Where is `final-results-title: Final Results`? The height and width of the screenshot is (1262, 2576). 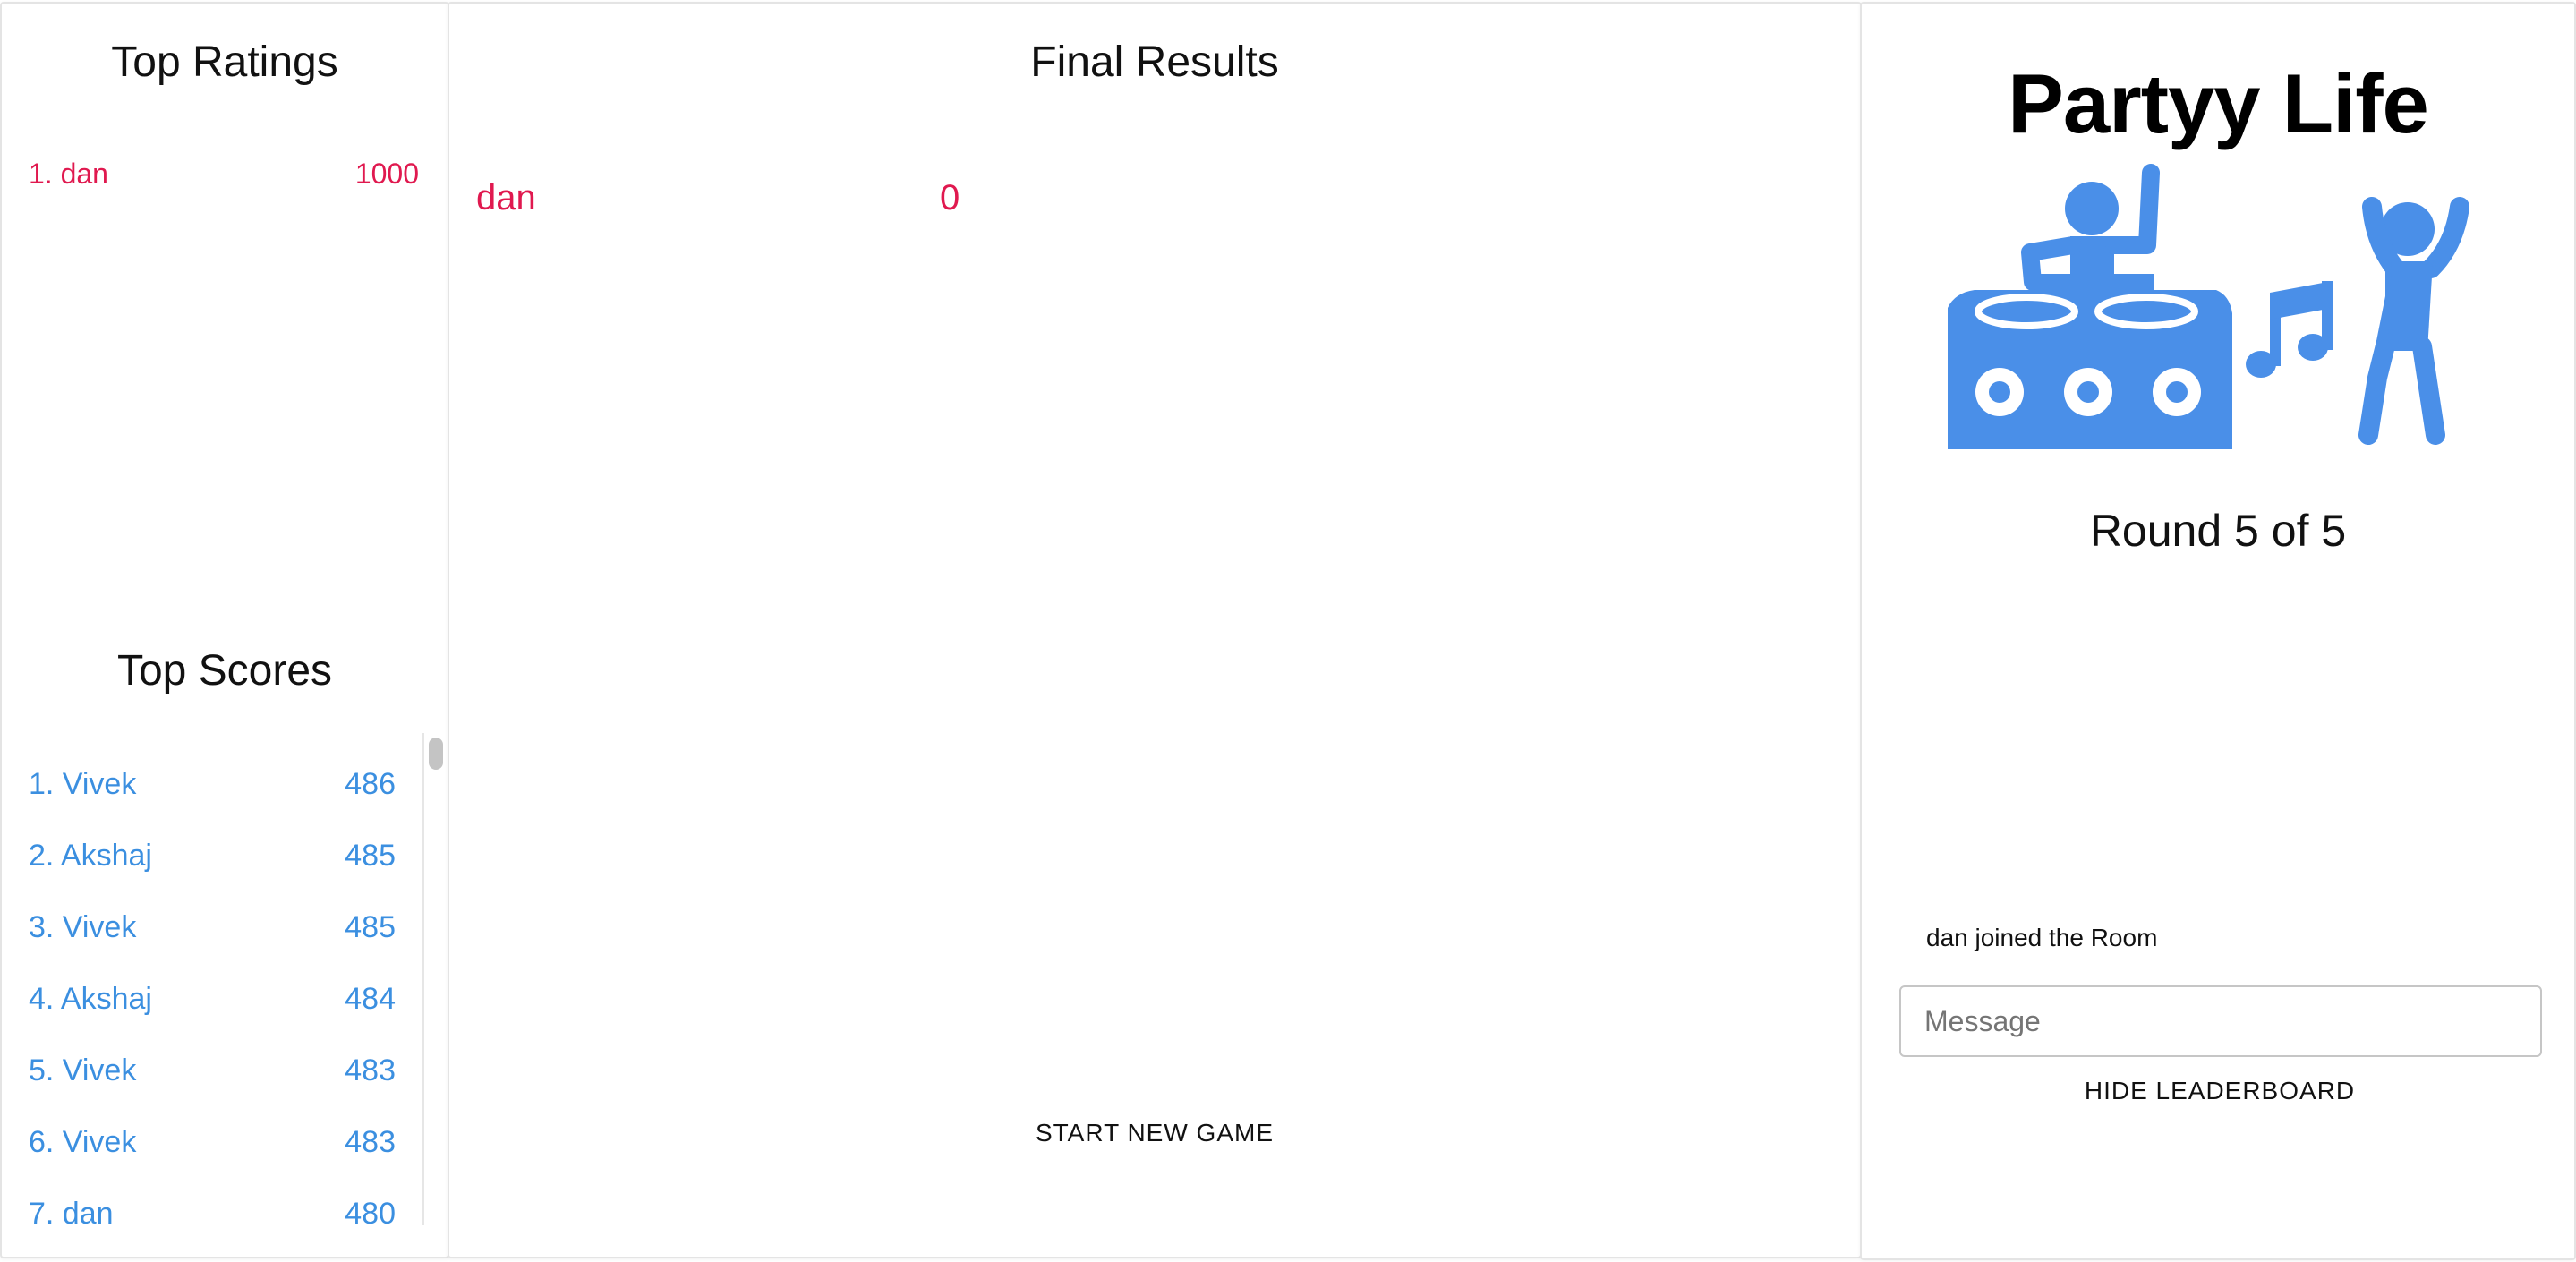
final-results-title: Final Results is located at coordinates (1154, 62).